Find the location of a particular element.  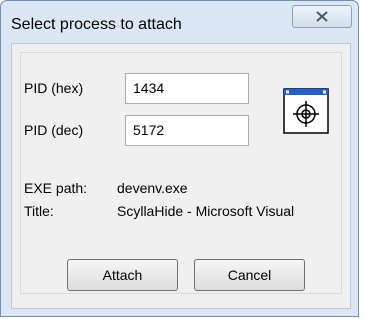

cancel-button: Cancel is located at coordinates (249, 275).